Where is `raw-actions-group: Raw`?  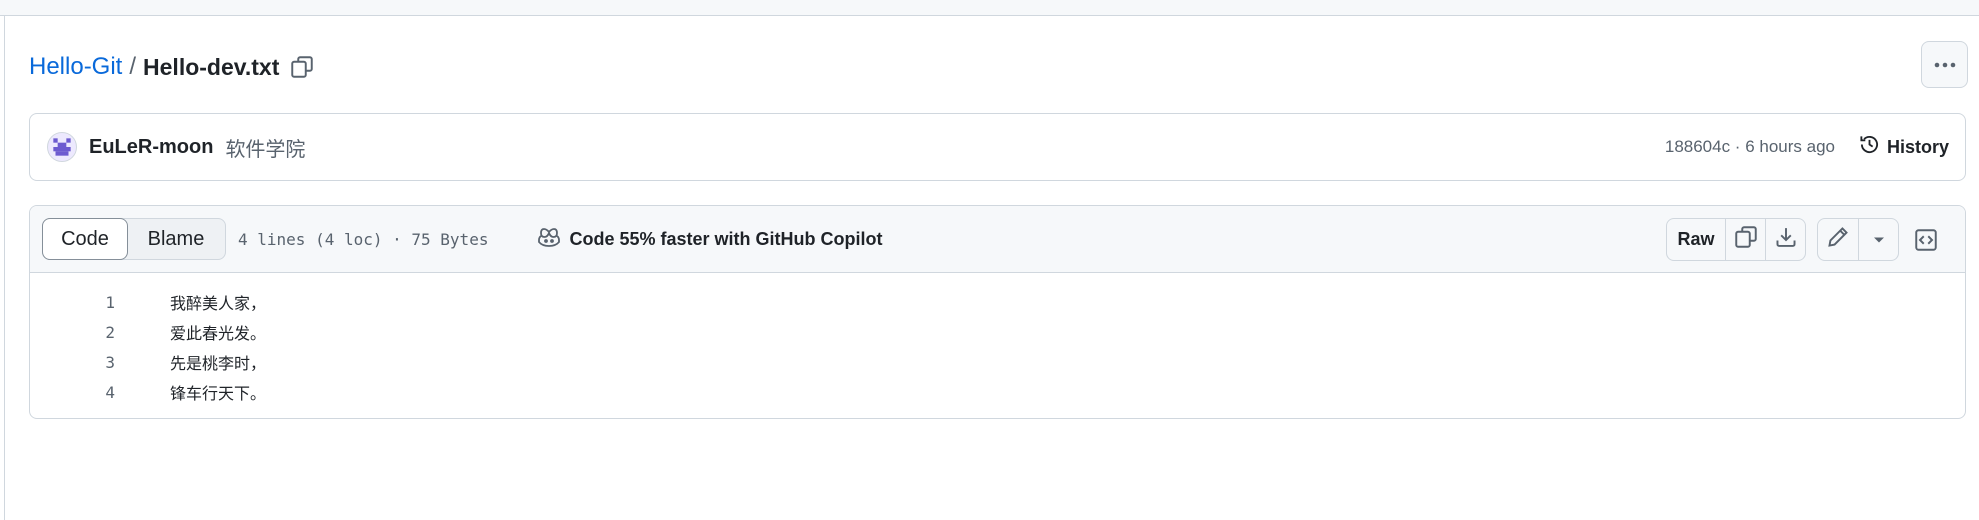 raw-actions-group: Raw is located at coordinates (1736, 239).